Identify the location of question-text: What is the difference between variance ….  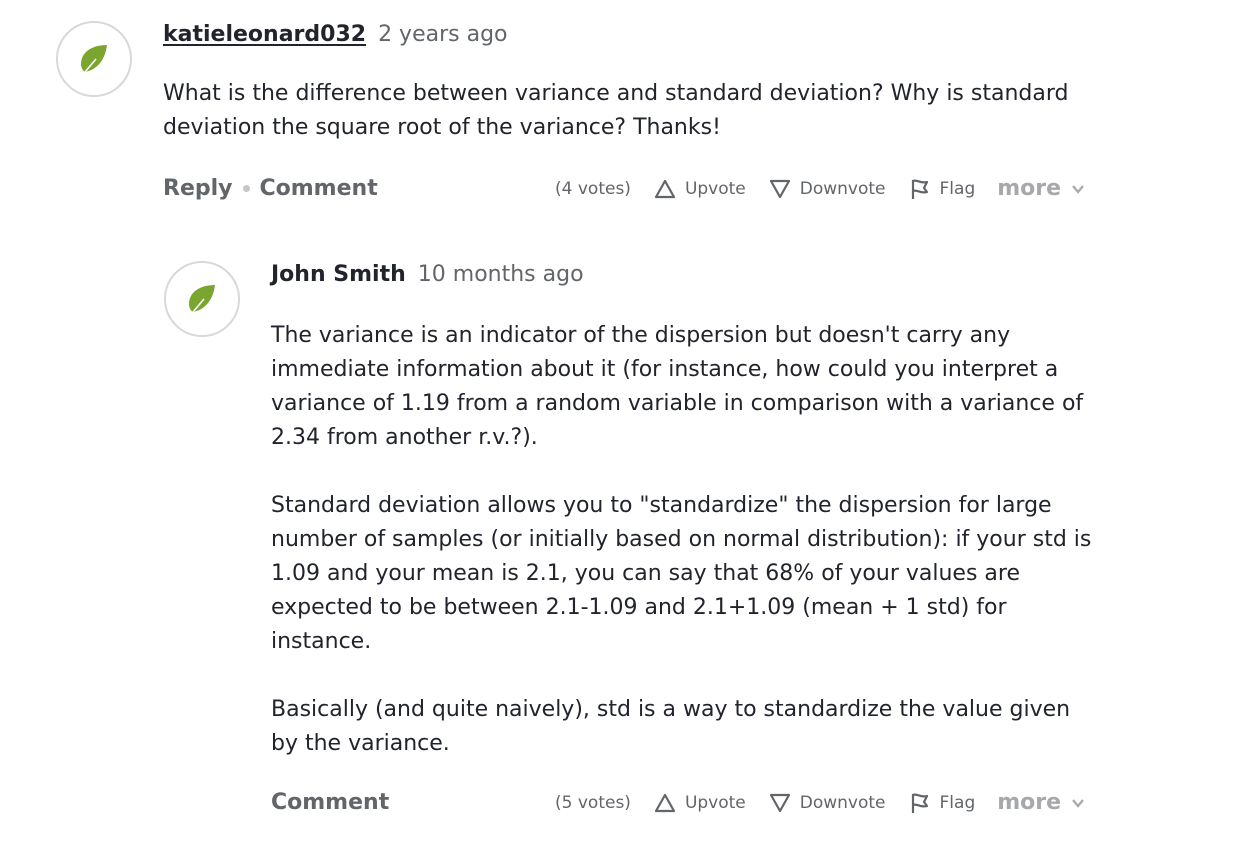
(633, 111).